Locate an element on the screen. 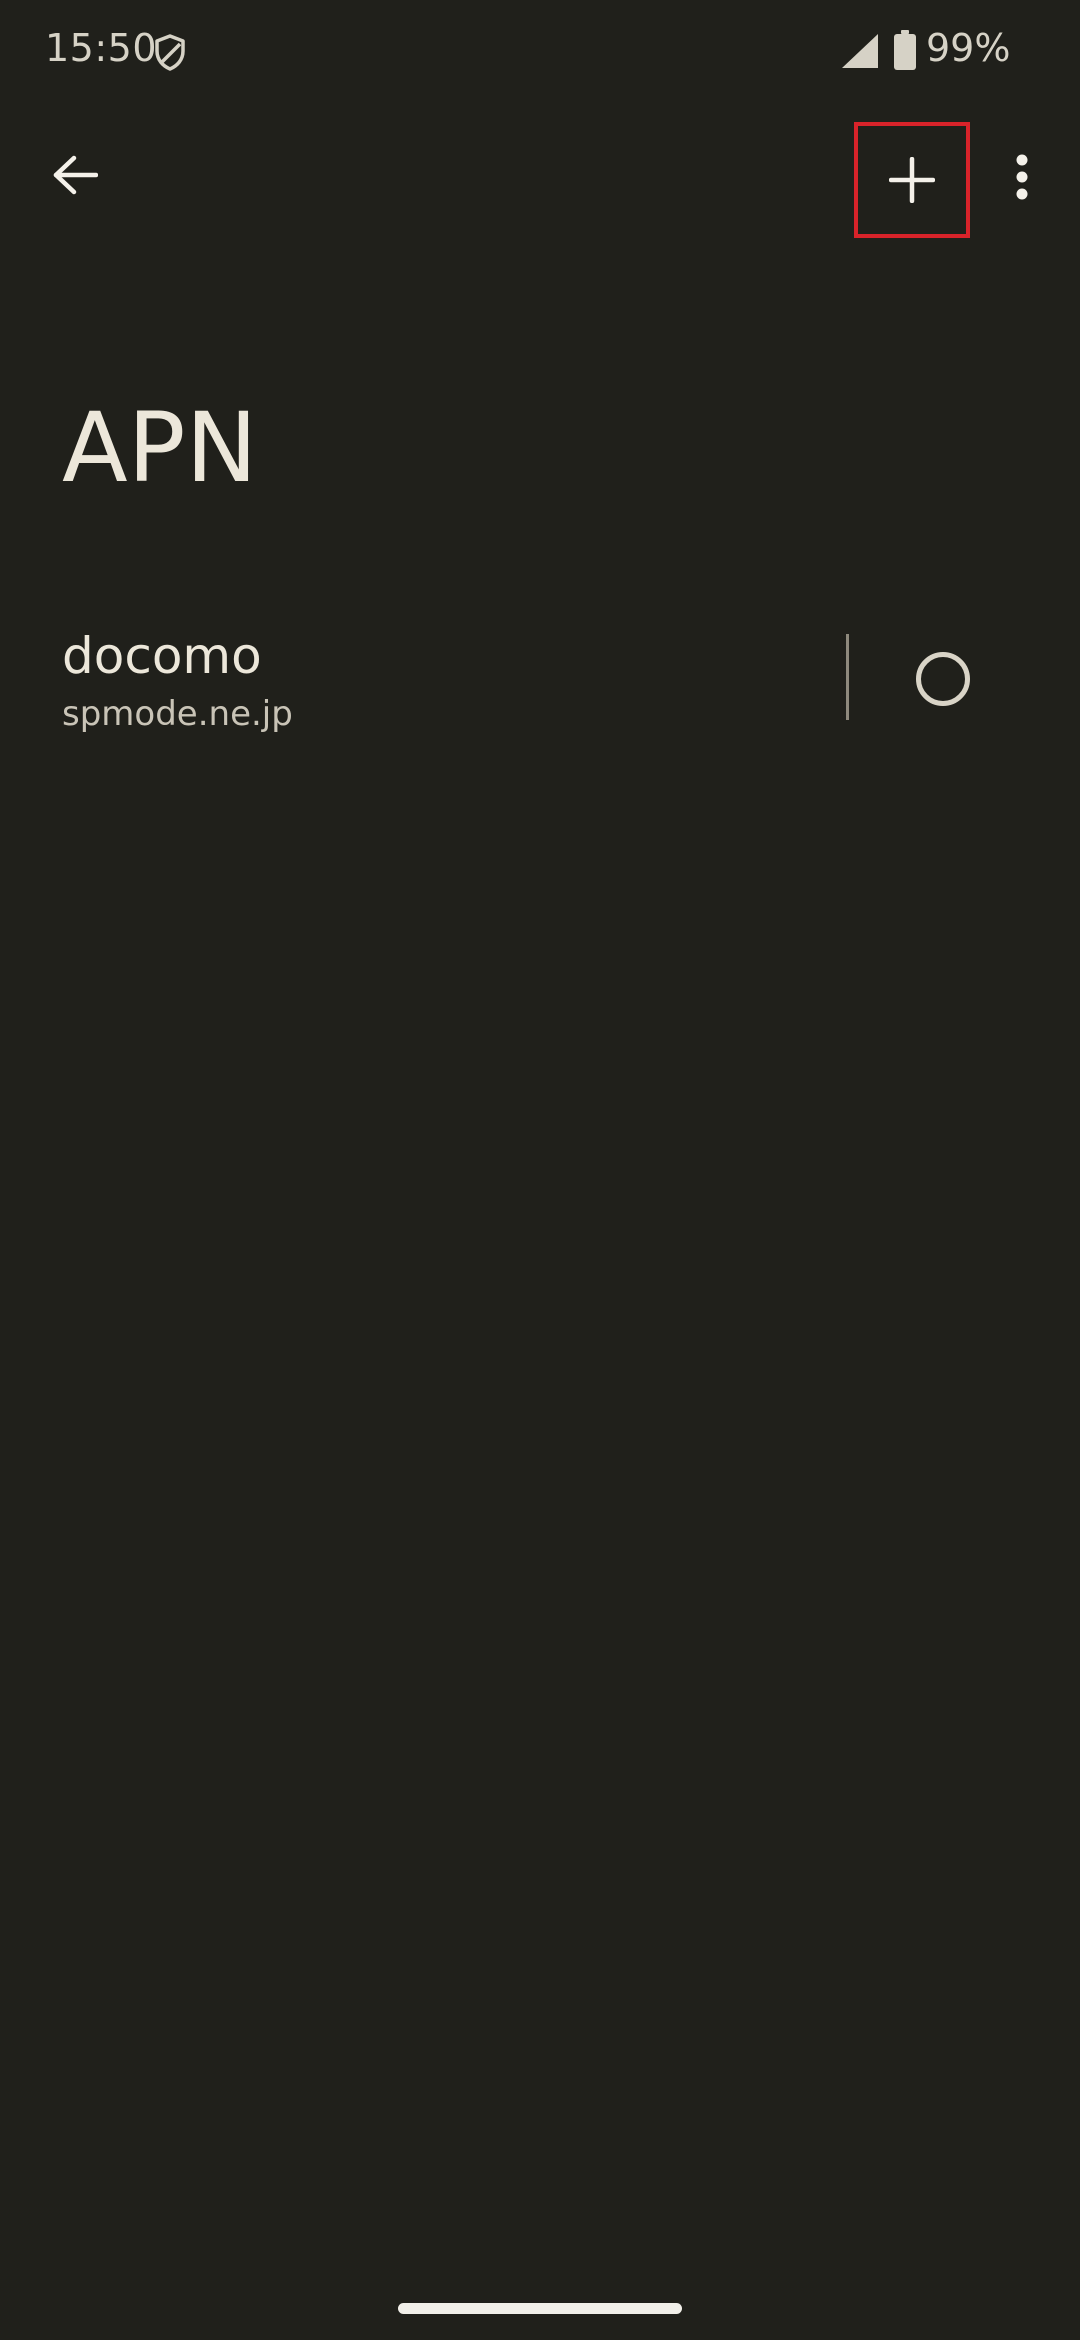 This screenshot has width=1080, height=2340. apn-list-item: docomo spmode.ne.jp is located at coordinates (540, 680).